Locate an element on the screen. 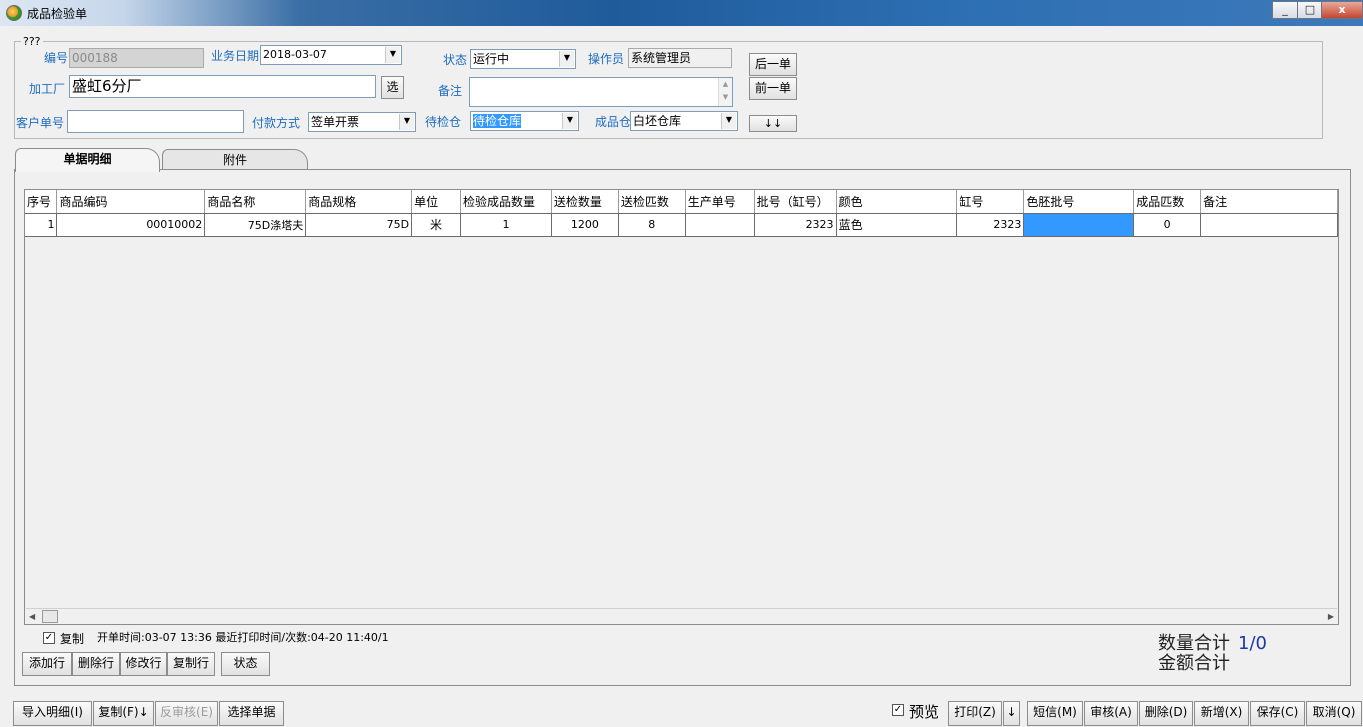 The width and height of the screenshot is (1363, 727). table-cell: 75D is located at coordinates (359, 225).